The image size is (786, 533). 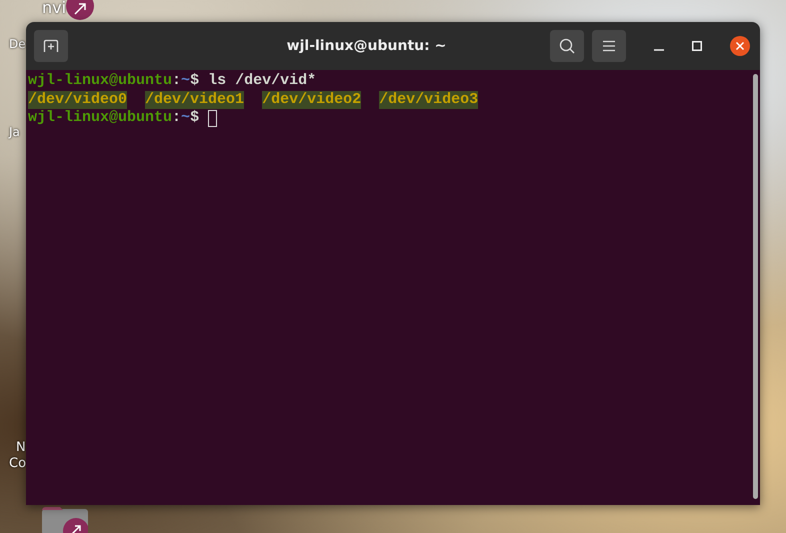 I want to click on device-entry: /dev/video3, so click(x=428, y=99).